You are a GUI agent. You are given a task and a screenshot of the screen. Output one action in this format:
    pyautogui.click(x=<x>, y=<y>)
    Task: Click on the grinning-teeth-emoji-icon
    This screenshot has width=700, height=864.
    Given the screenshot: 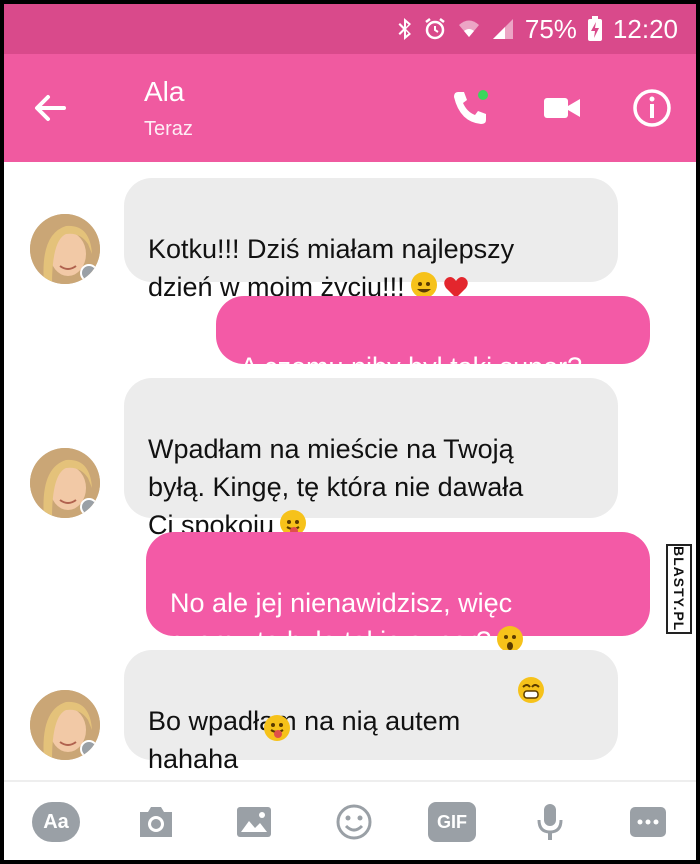 What is the action you would take?
    pyautogui.click(x=531, y=690)
    